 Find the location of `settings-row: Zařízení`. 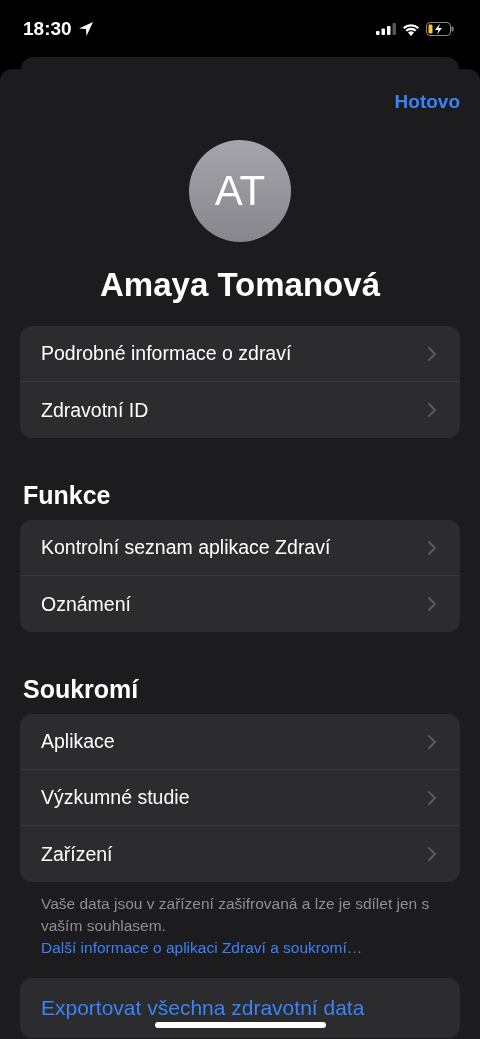

settings-row: Zařízení is located at coordinates (240, 854).